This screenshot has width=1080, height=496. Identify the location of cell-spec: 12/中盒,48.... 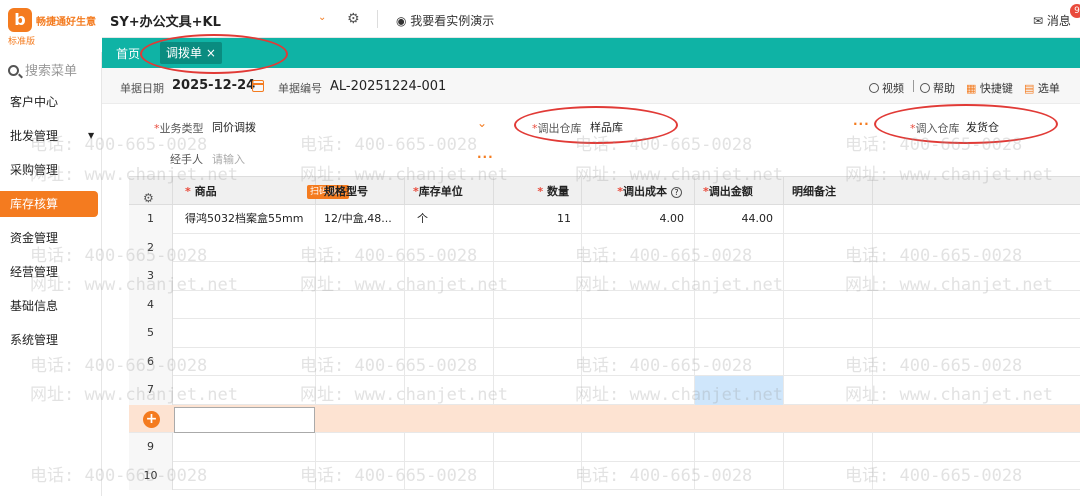
(360, 219).